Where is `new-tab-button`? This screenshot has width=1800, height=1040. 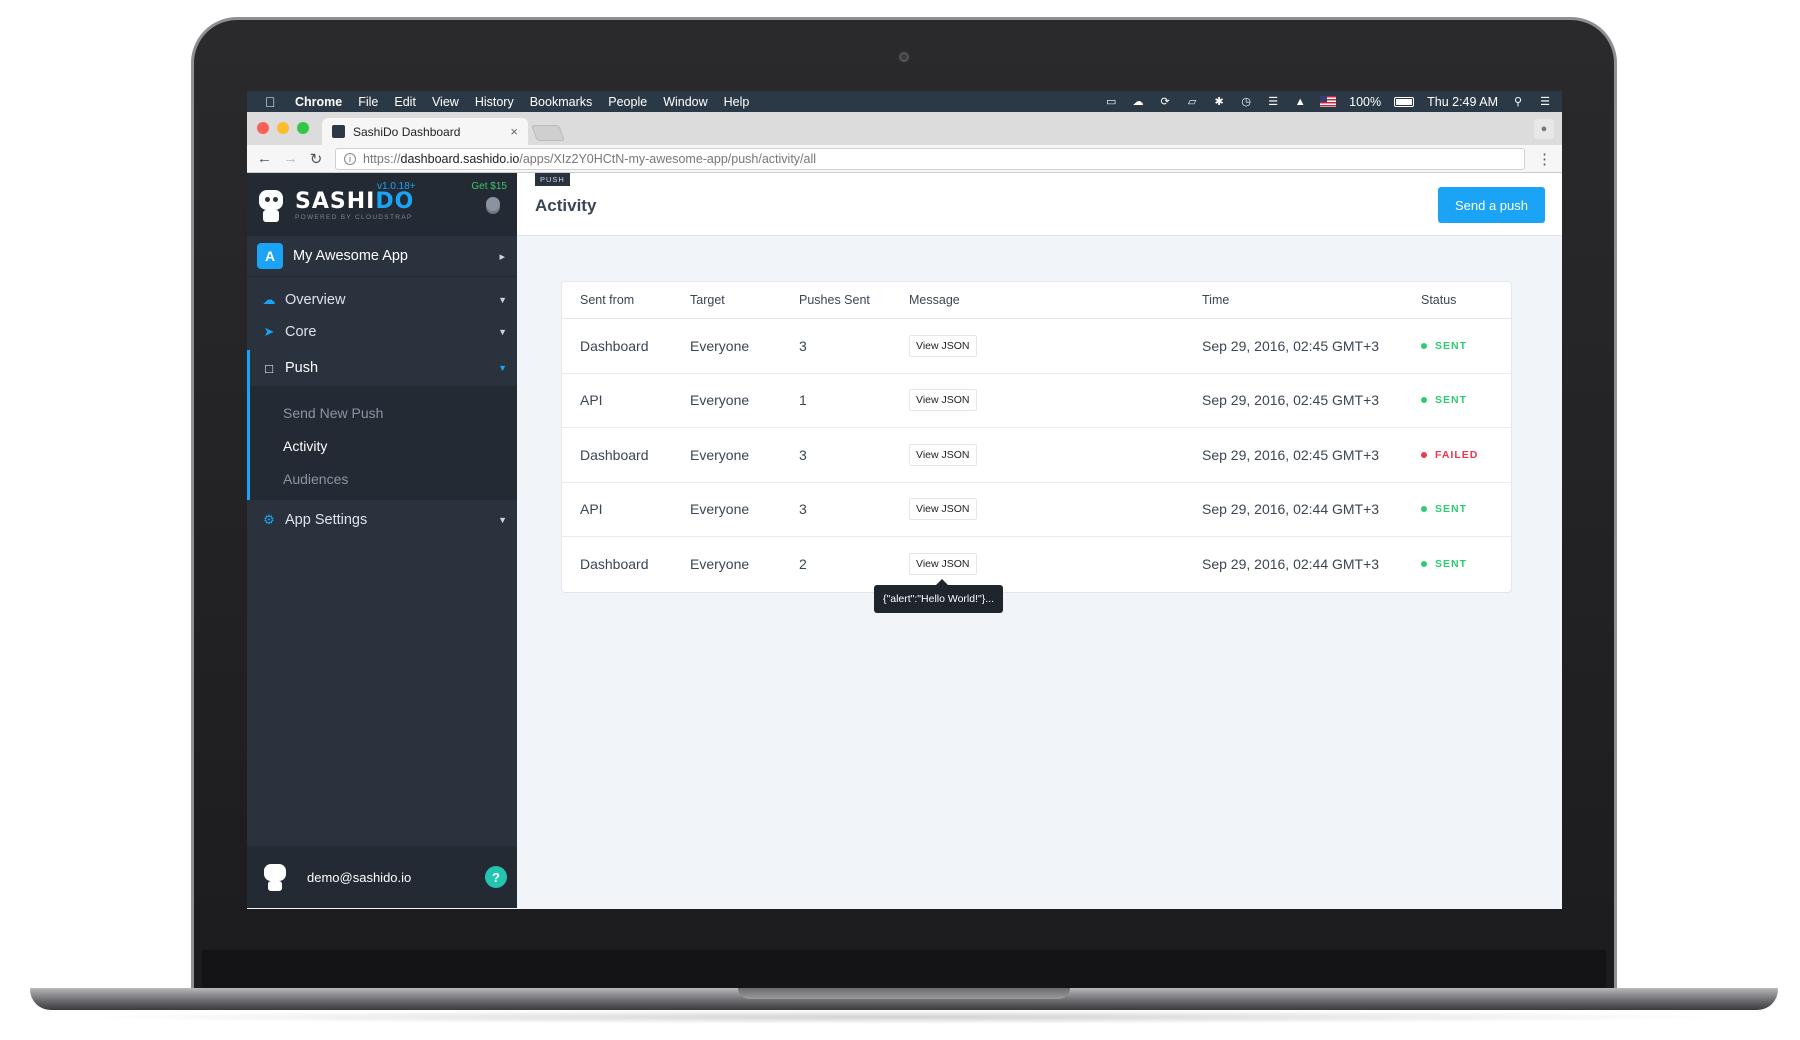
new-tab-button is located at coordinates (548, 133).